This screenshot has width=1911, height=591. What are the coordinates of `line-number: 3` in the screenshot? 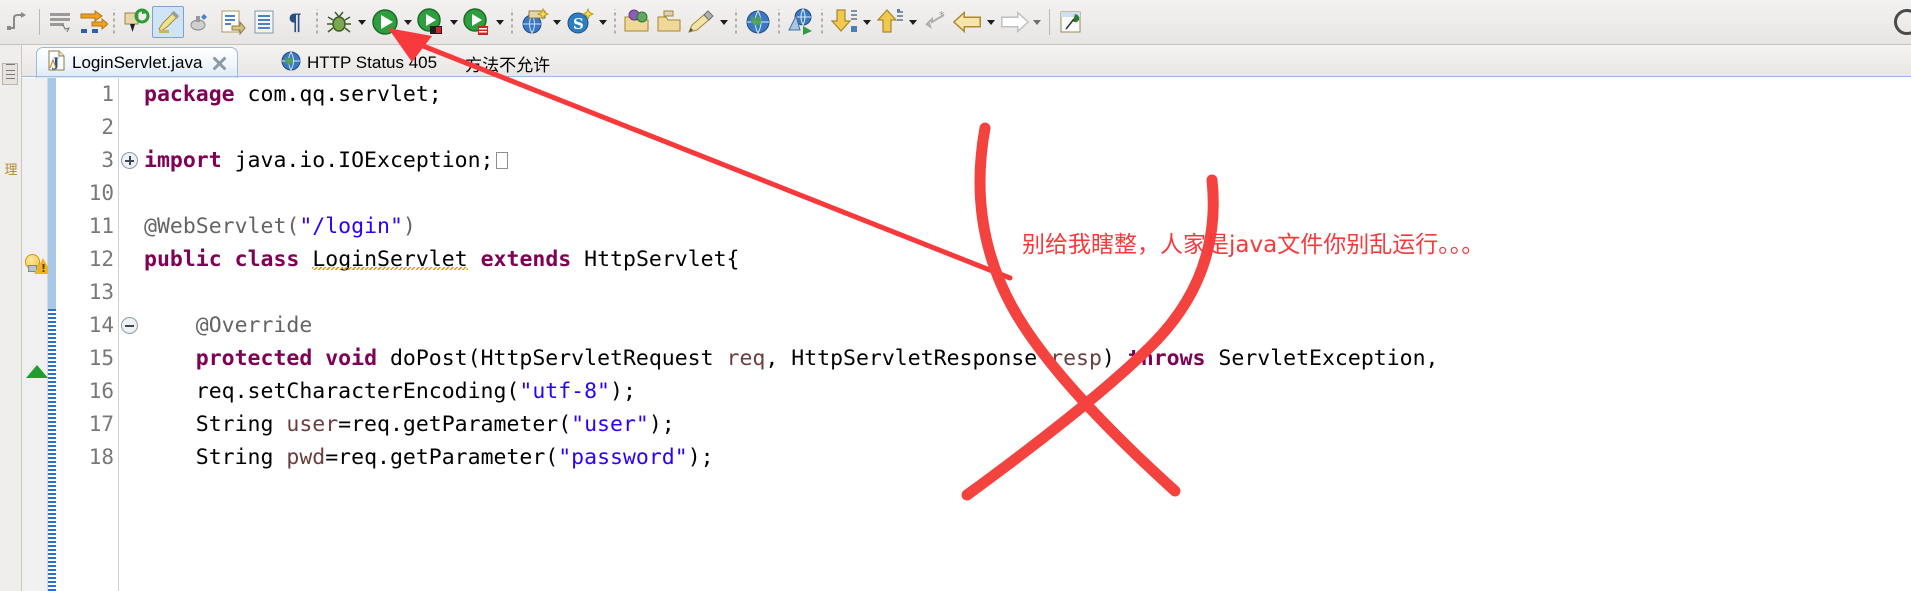 It's located at (107, 160).